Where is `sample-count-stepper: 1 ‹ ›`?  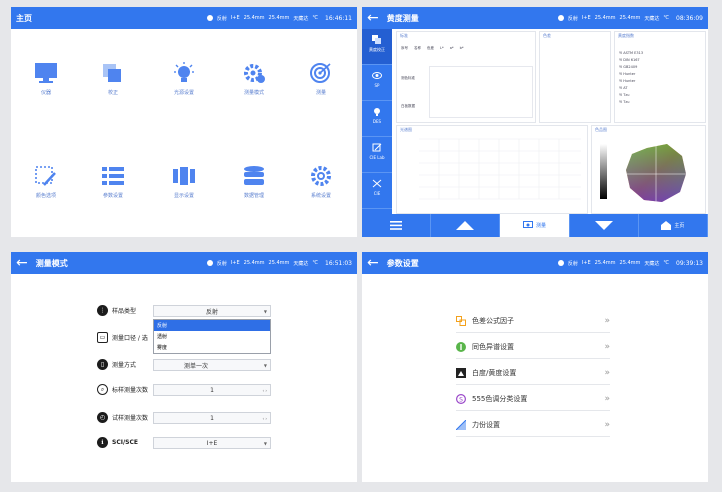
sample-count-stepper: 1 ‹ › is located at coordinates (212, 418).